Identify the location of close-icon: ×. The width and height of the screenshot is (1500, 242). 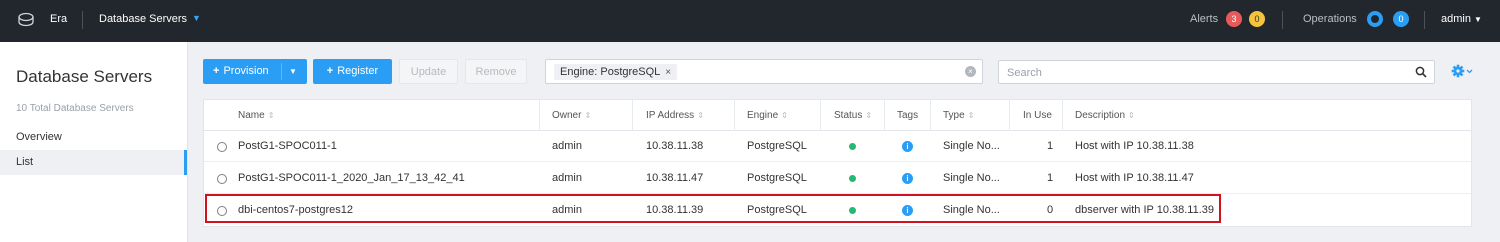
(668, 72).